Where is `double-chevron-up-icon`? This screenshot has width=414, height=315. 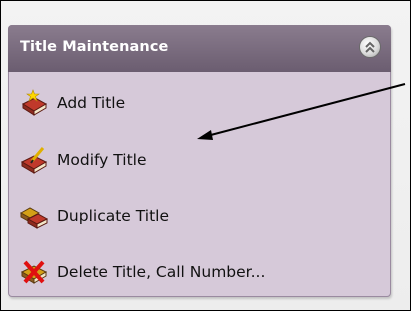
double-chevron-up-icon is located at coordinates (370, 47).